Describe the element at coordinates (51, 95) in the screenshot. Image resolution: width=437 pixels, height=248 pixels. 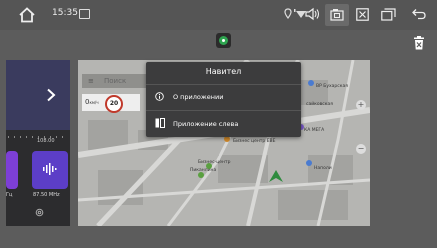
I see `chevron-right-icon` at that location.